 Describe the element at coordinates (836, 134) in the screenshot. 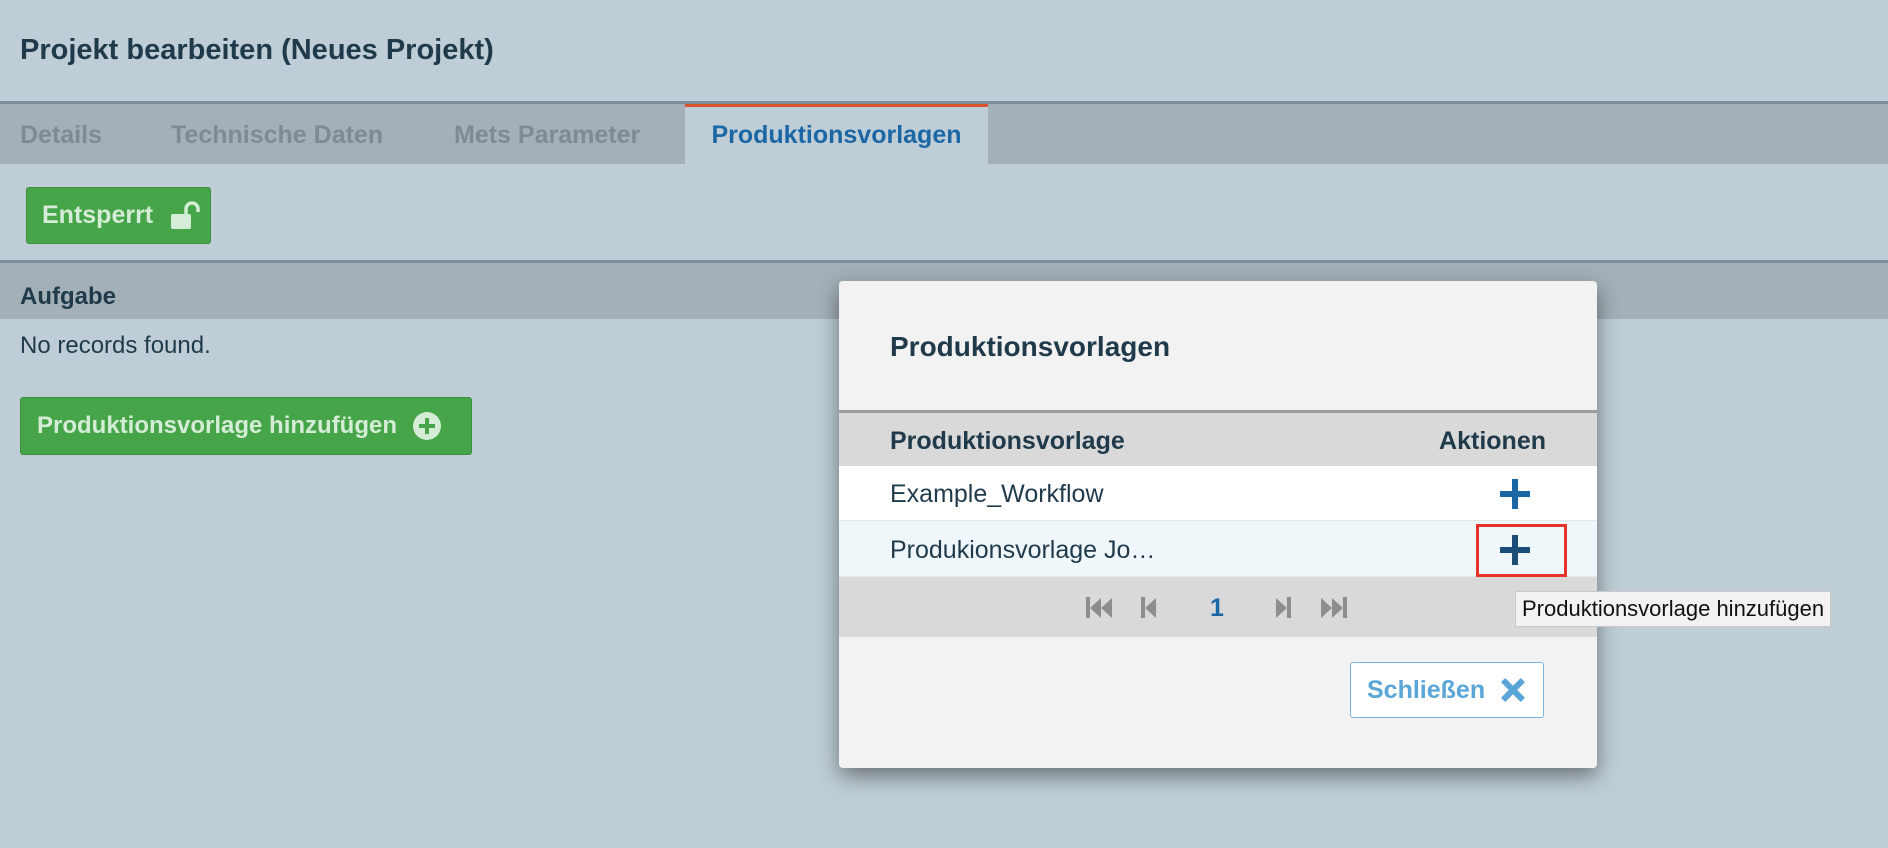

I see `tab-produktionsvorlagen: Produktionsvorlagen` at that location.